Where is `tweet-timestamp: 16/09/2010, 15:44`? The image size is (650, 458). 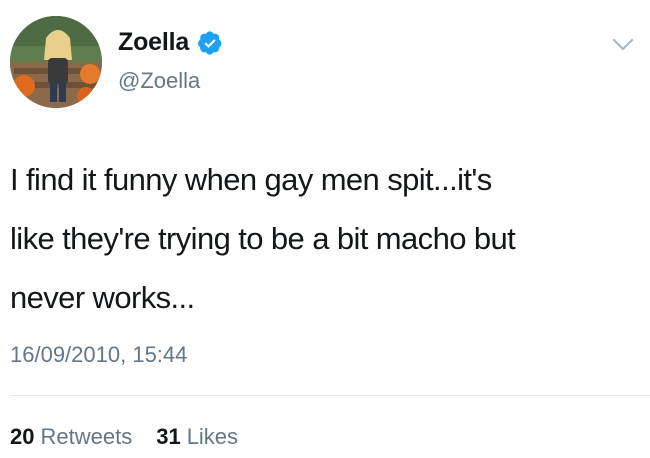
tweet-timestamp: 16/09/2010, 15:44 is located at coordinates (98, 355).